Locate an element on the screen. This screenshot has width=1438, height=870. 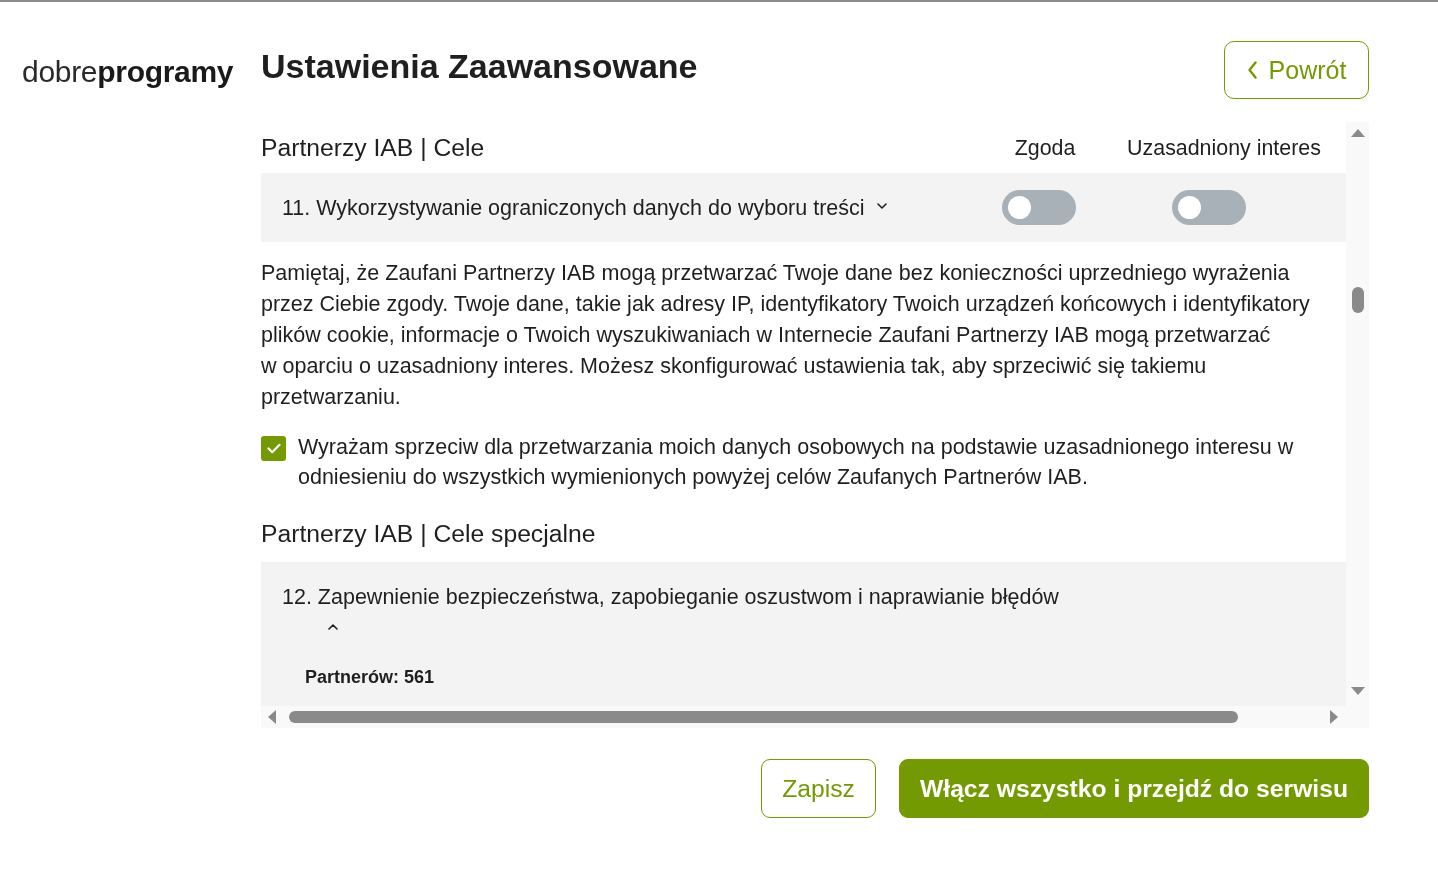
horizontal-scrollbar is located at coordinates (815, 717).